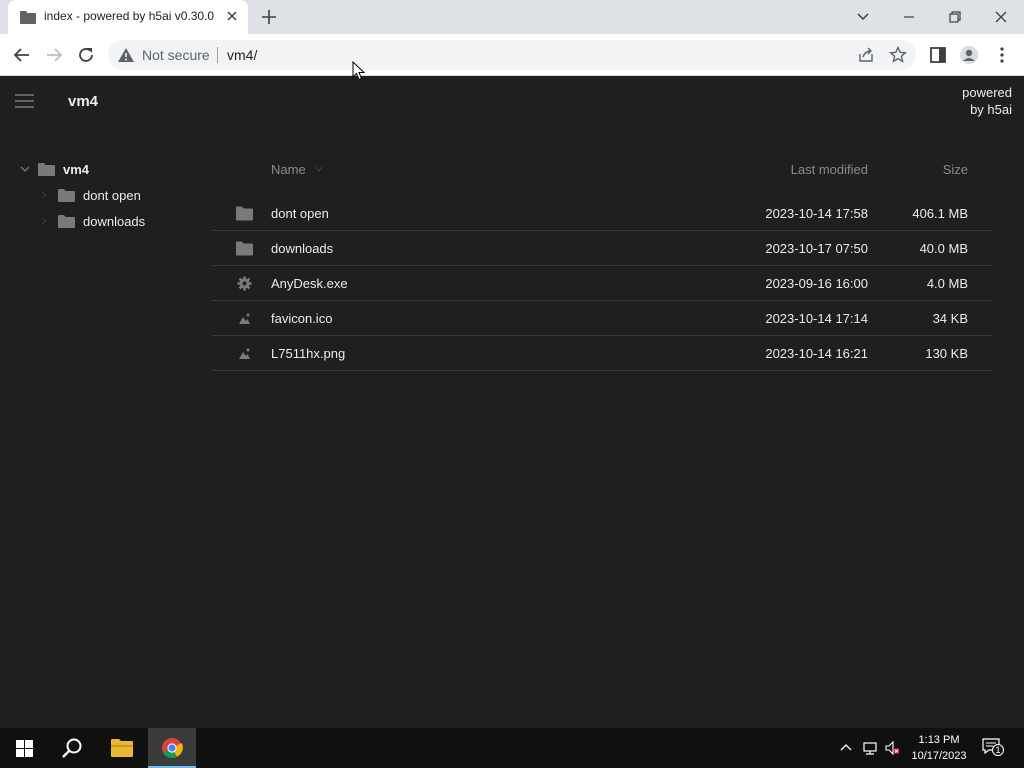  Describe the element at coordinates (816, 353) in the screenshot. I see `item-modified: 2023-10-14 16:21` at that location.